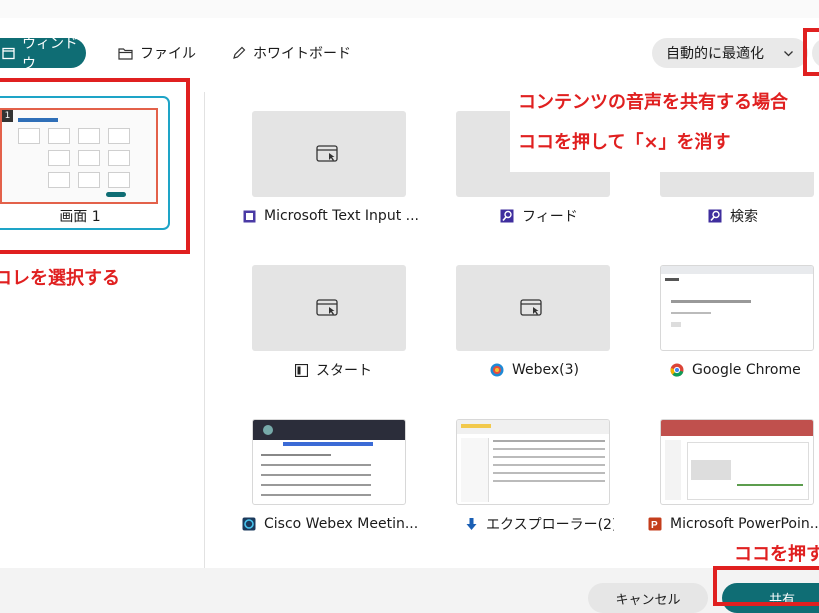 This screenshot has height=613, width=819. I want to click on audio-button-highlight, so click(811, 52).